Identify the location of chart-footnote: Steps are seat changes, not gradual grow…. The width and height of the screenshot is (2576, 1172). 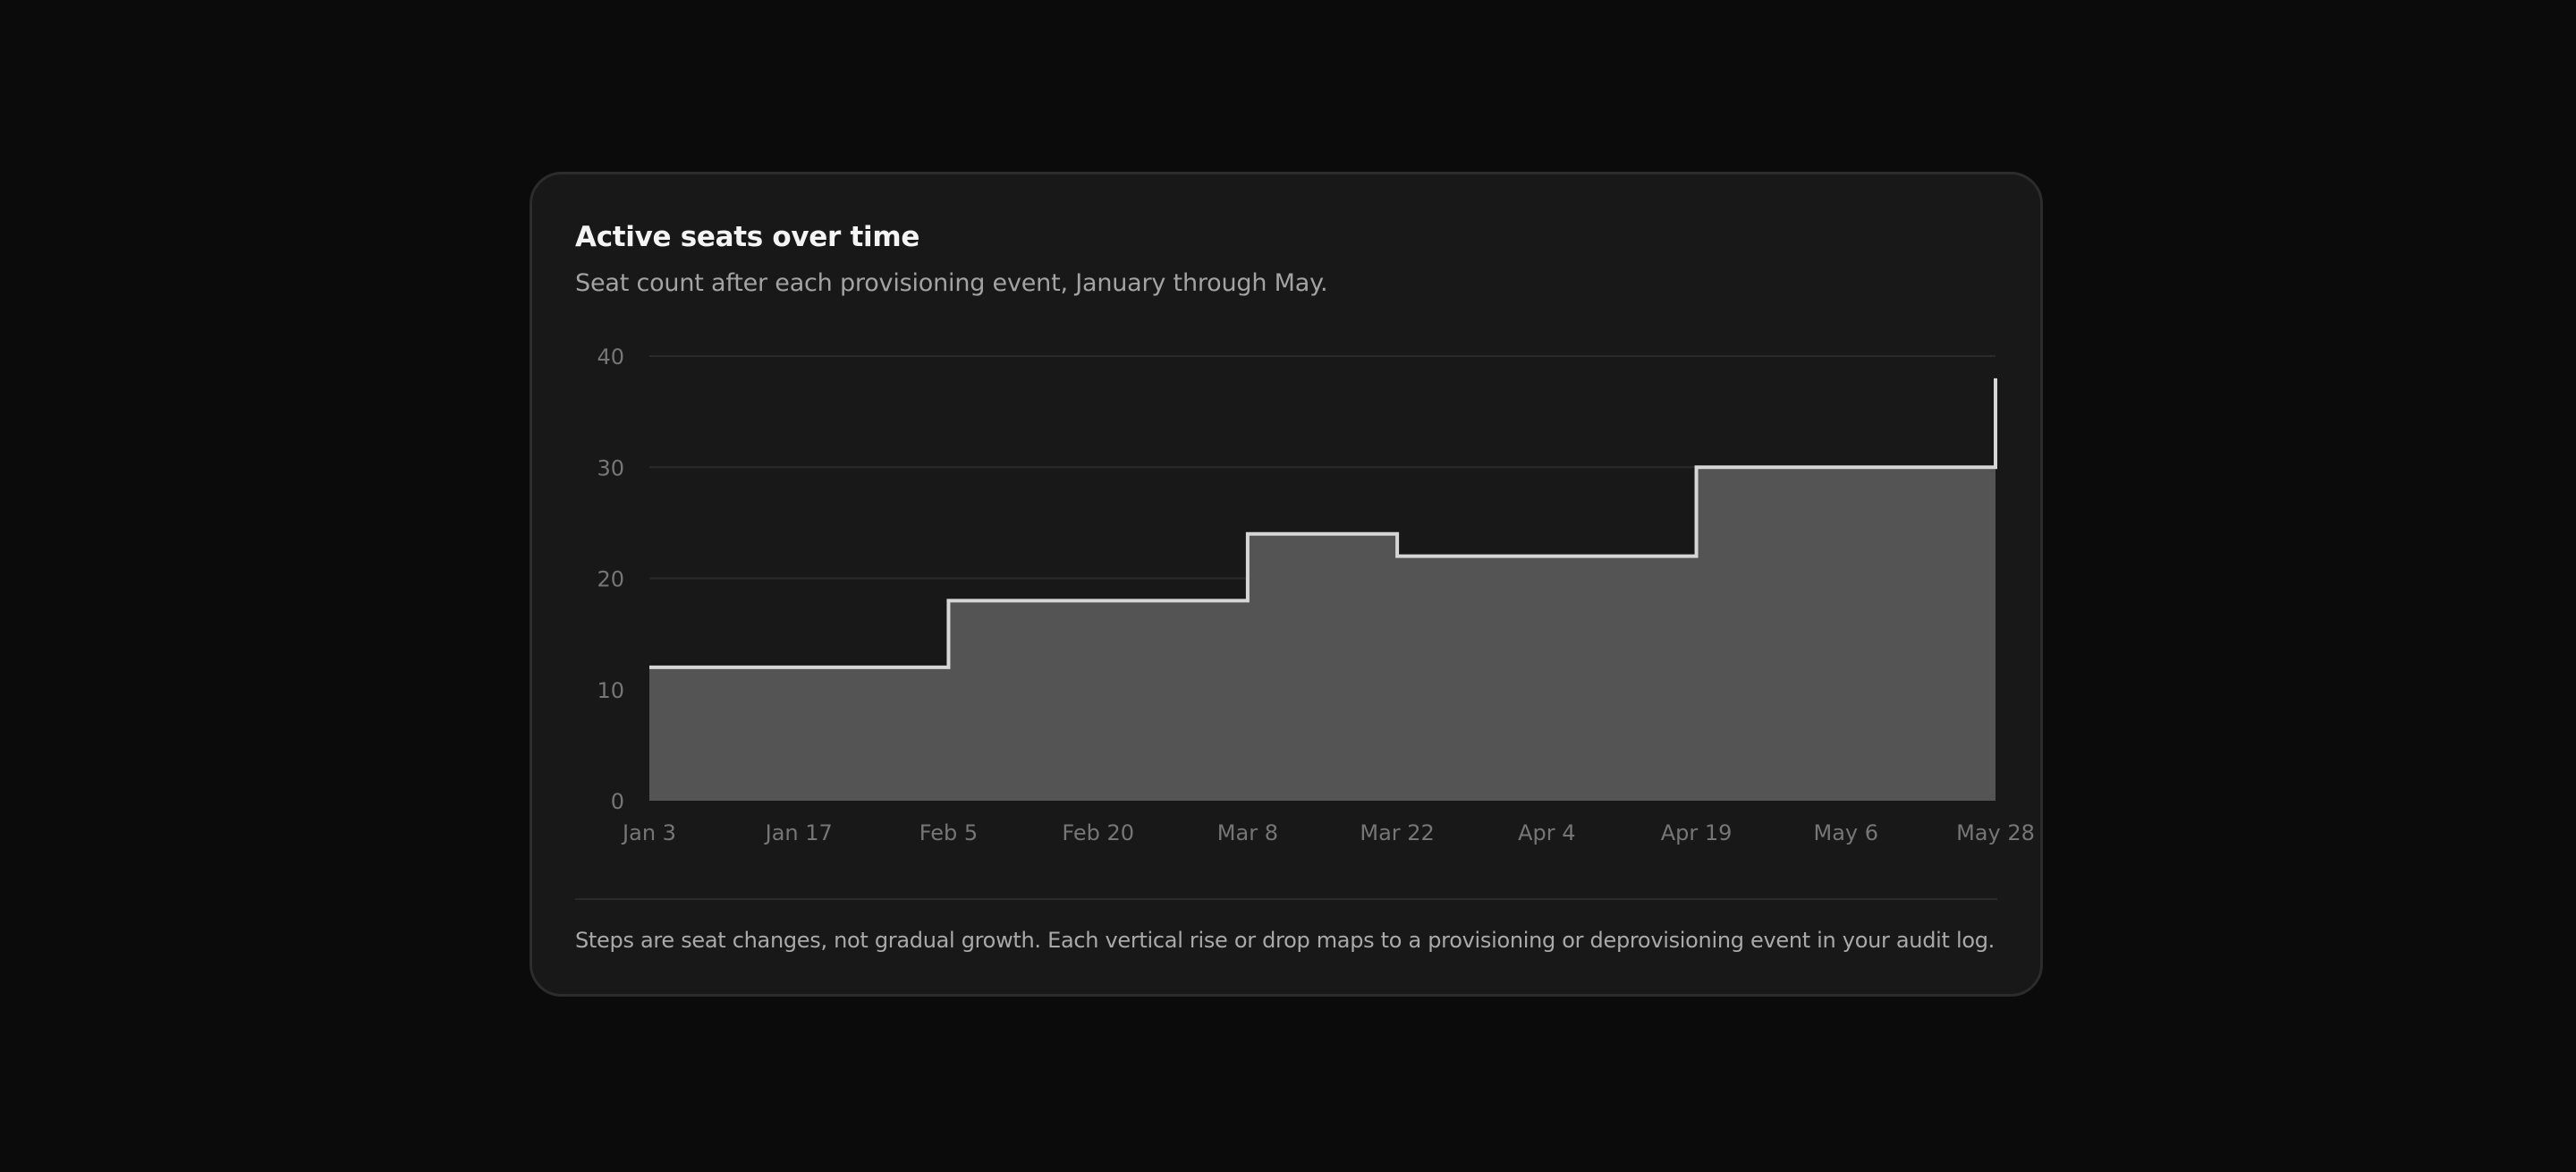
(1285, 940).